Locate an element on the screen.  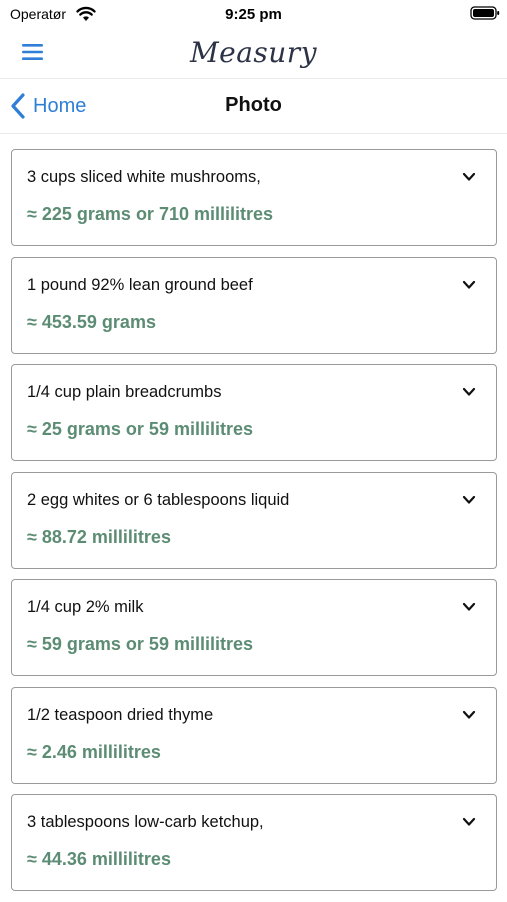
status-bar: Operatør 9:25 pm is located at coordinates (253, 15).